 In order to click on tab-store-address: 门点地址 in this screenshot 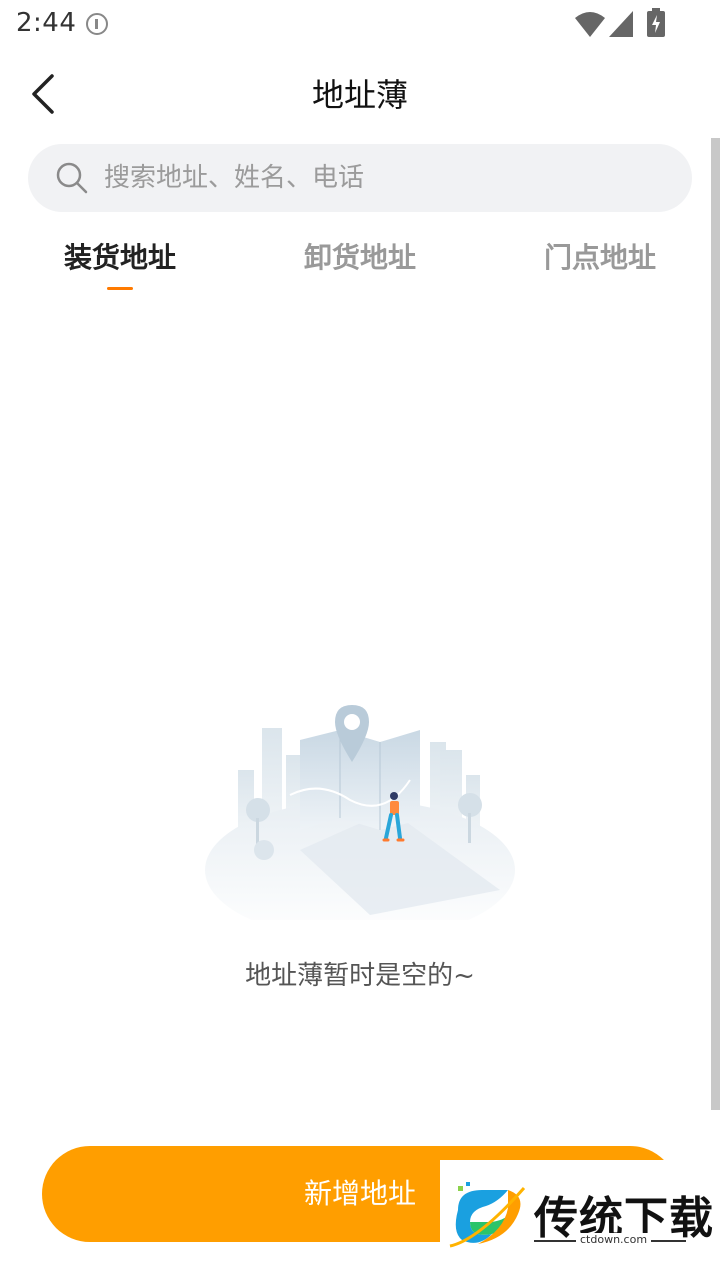, I will do `click(600, 266)`.